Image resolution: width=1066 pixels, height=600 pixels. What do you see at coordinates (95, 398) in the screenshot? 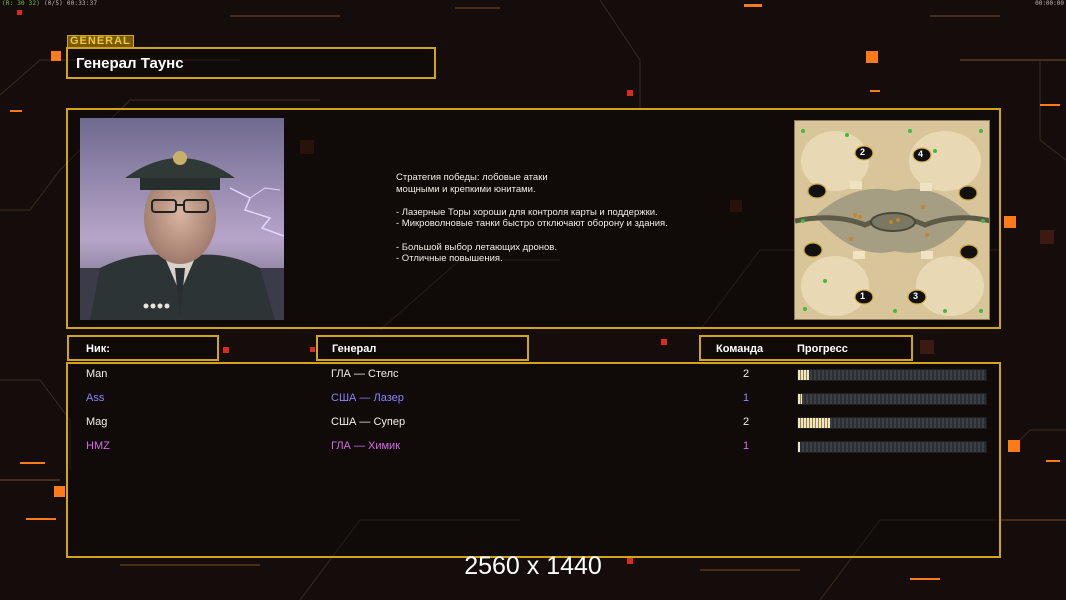
I see `player-nick: Ass` at bounding box center [95, 398].